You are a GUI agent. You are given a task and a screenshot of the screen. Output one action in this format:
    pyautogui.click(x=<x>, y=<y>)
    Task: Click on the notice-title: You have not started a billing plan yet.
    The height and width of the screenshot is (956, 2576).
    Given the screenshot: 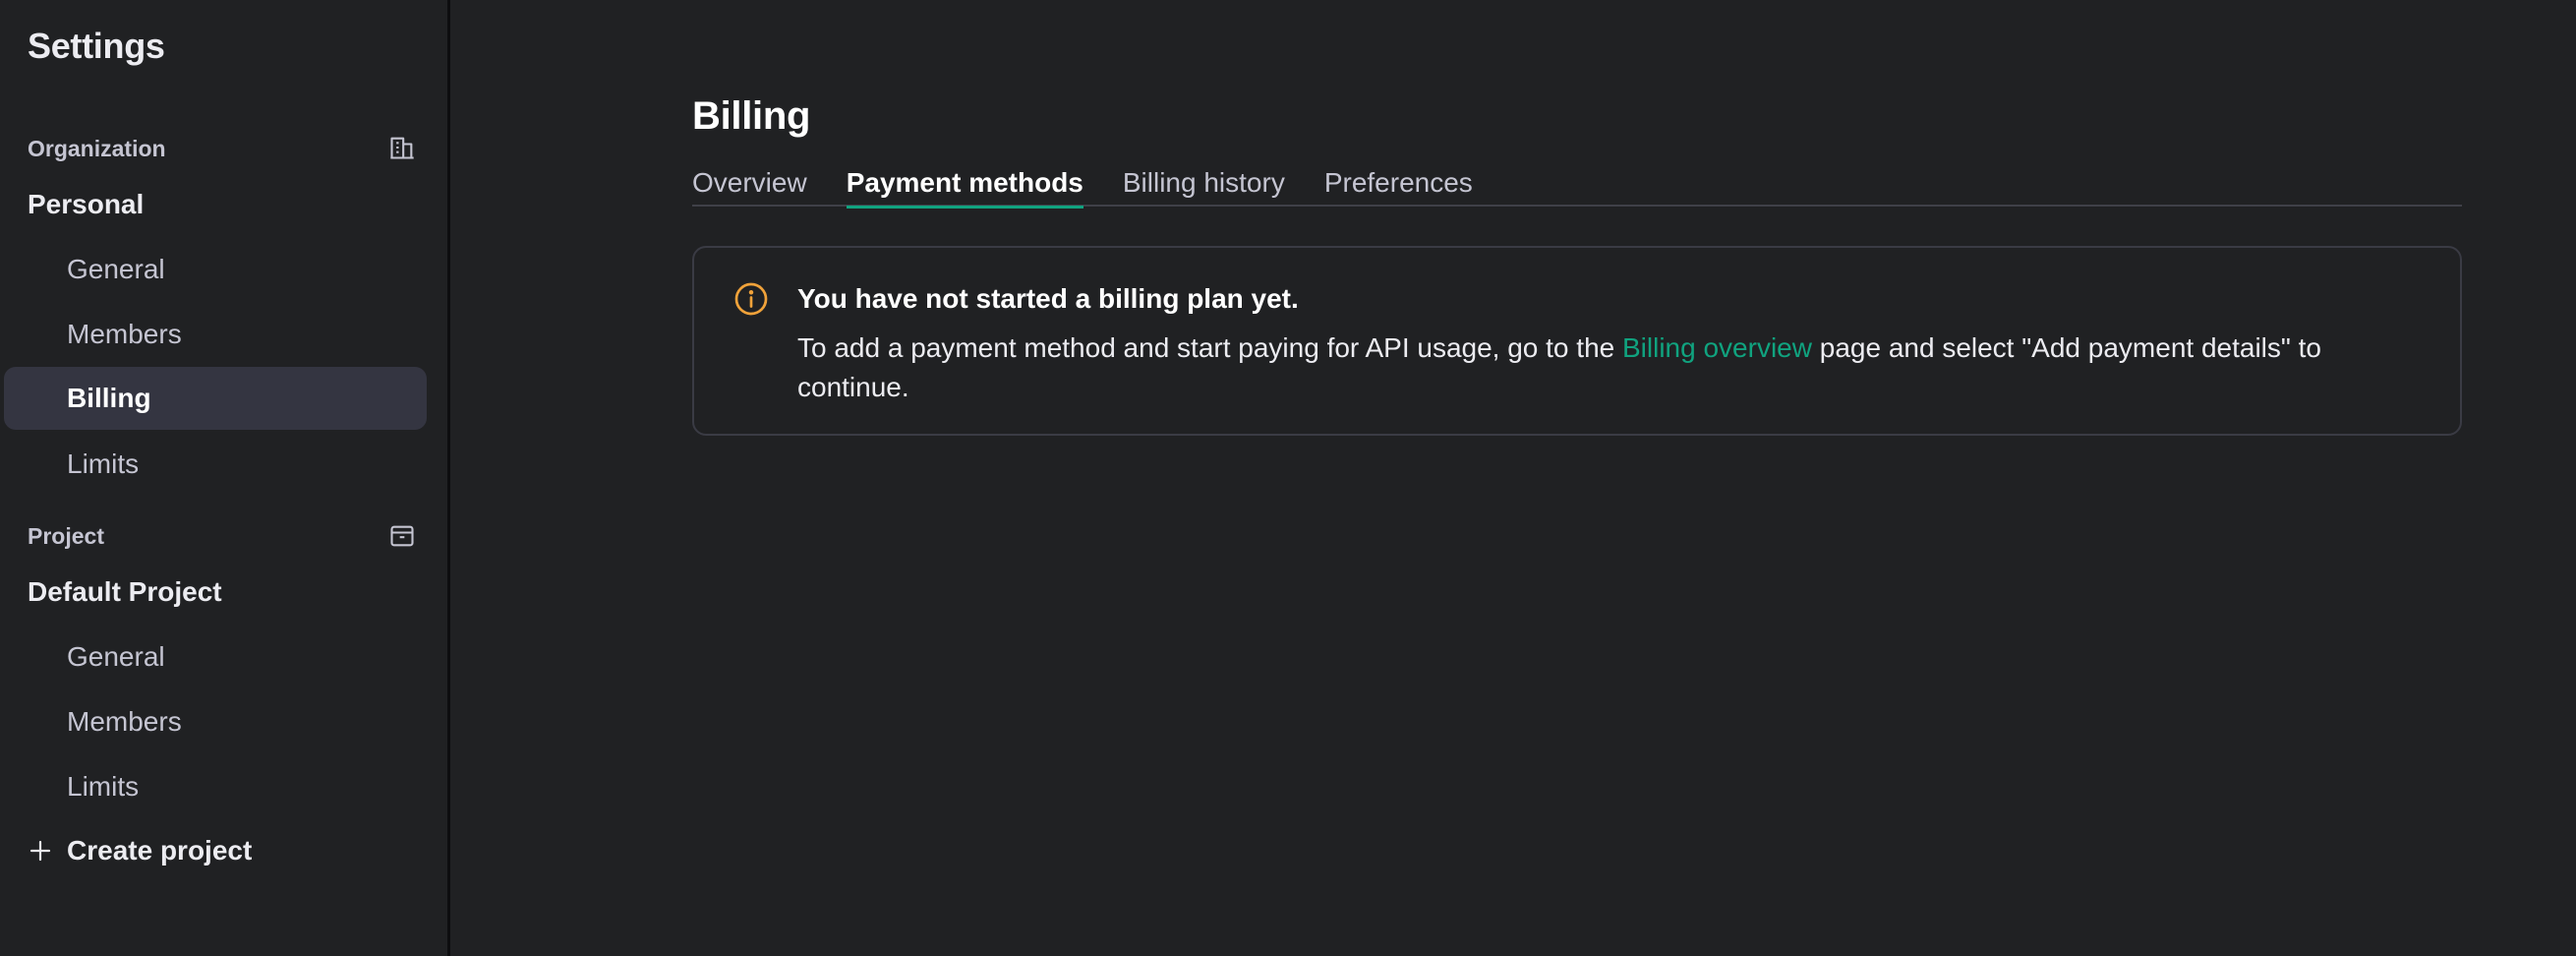 What is the action you would take?
    pyautogui.click(x=1048, y=298)
    